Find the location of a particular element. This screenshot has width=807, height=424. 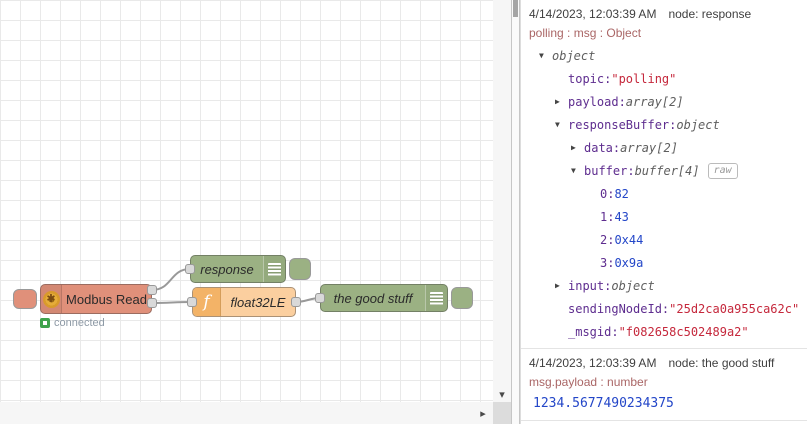

tree-row: ▼ responseBuffer: object is located at coordinates (666, 124).